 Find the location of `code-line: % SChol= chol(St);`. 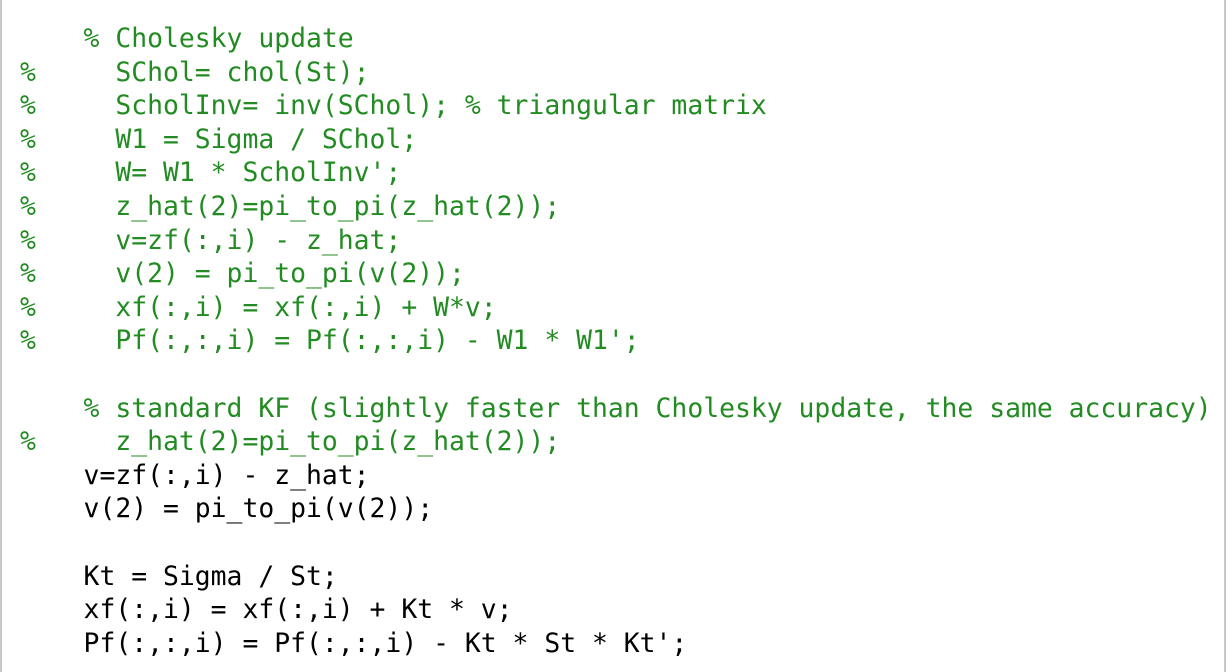

code-line: % SChol= chol(St); is located at coordinates (620, 73).